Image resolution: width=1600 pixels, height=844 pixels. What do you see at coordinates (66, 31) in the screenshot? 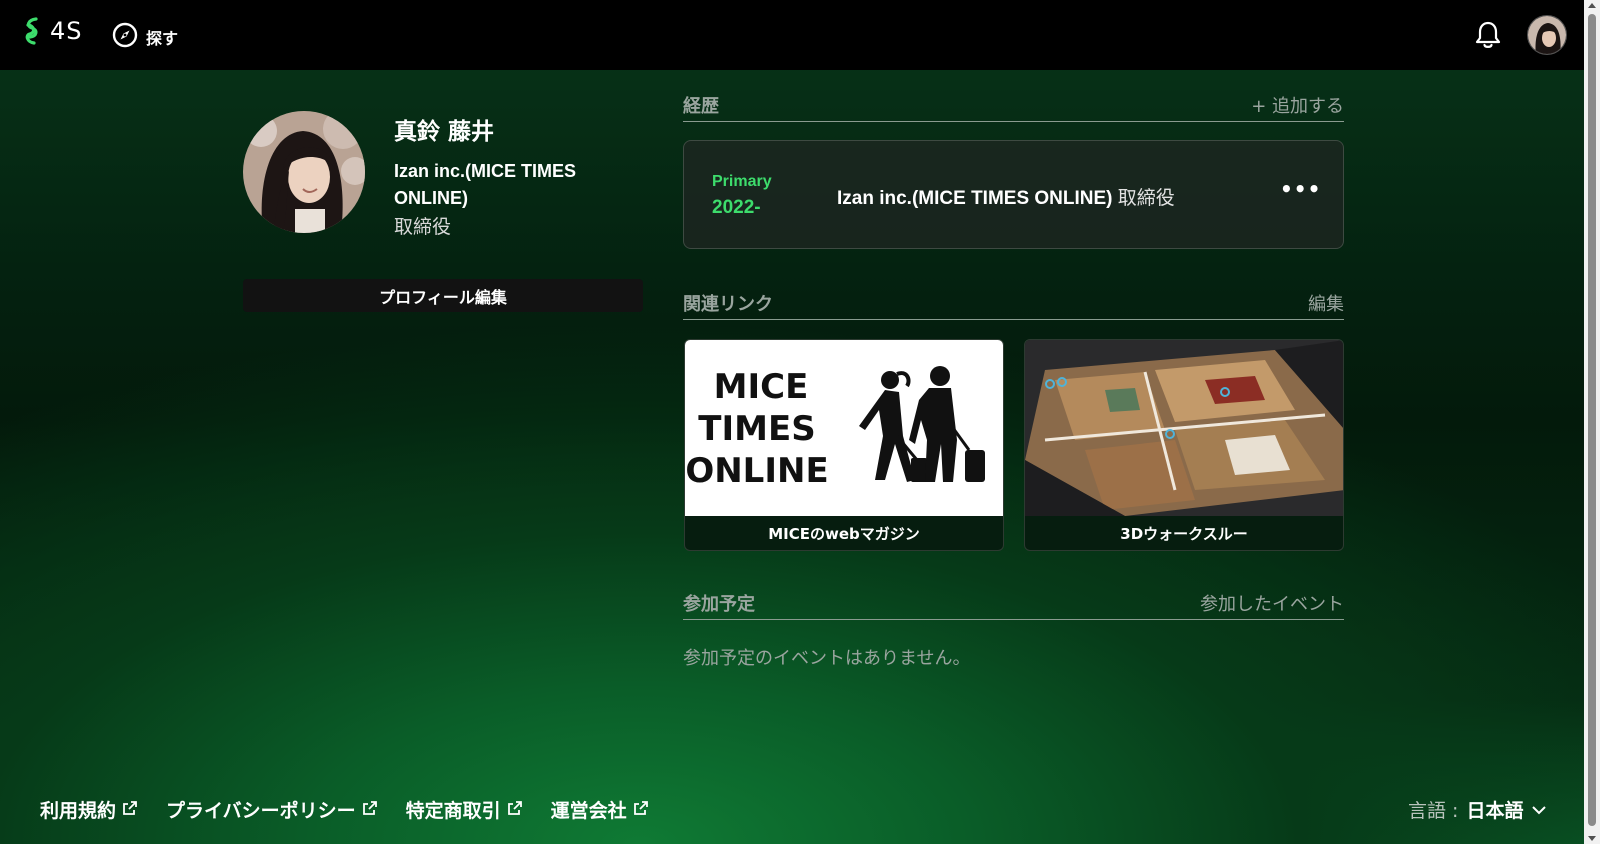
I see `brand-name: 4S` at bounding box center [66, 31].